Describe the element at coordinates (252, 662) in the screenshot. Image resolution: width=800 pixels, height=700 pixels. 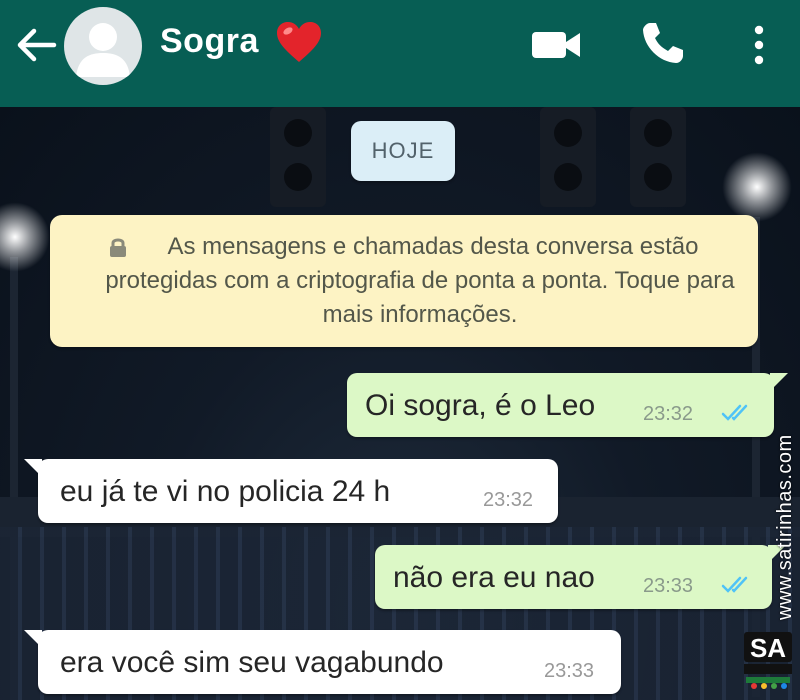
I see `message-text: era você sim seu vagabundo` at that location.